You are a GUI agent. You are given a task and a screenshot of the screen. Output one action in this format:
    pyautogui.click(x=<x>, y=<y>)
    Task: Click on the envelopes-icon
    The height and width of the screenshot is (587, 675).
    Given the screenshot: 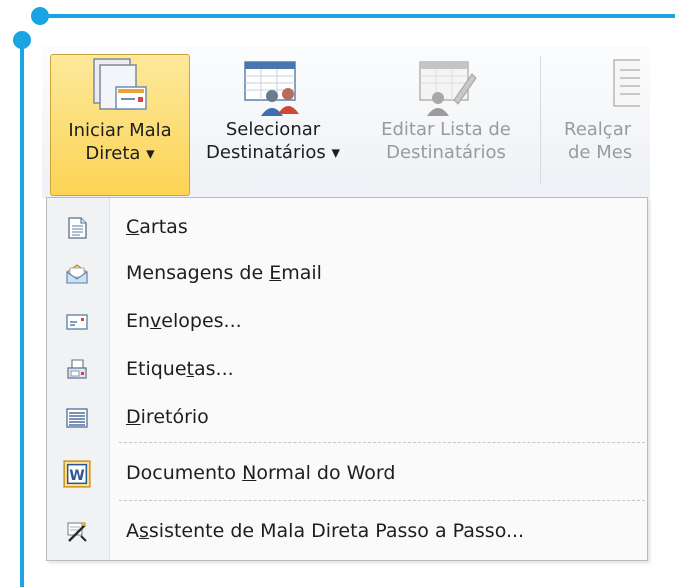 What is the action you would take?
    pyautogui.click(x=77, y=322)
    